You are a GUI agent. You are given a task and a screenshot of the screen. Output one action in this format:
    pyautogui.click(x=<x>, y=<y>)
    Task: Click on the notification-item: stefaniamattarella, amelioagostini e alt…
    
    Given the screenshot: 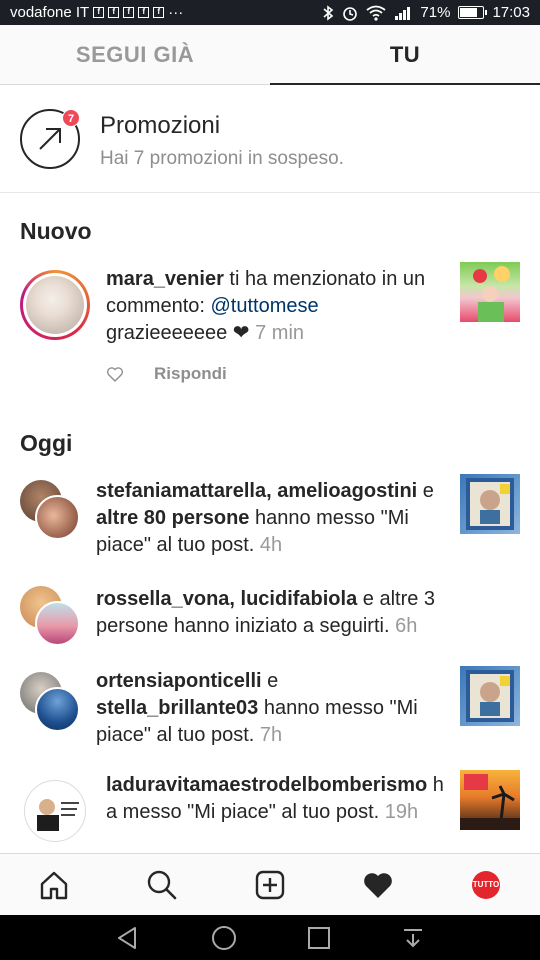 What is the action you would take?
    pyautogui.click(x=270, y=519)
    